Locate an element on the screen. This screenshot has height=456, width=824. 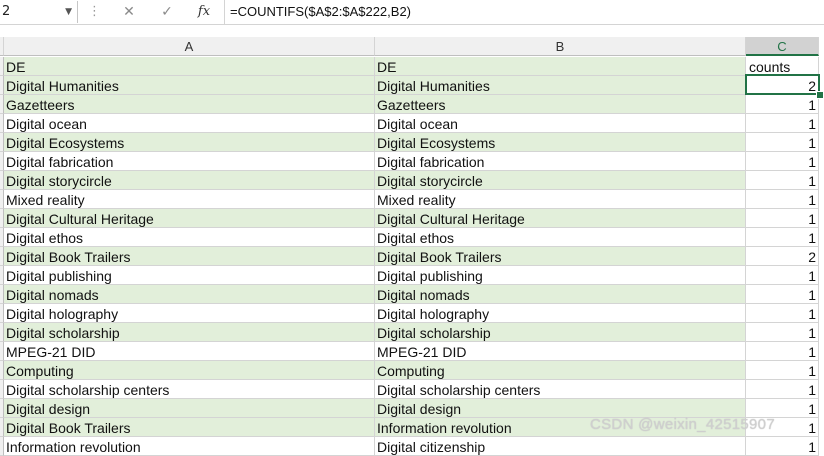
table-row: Gazetteers Gazetteers 1 is located at coordinates (412, 104).